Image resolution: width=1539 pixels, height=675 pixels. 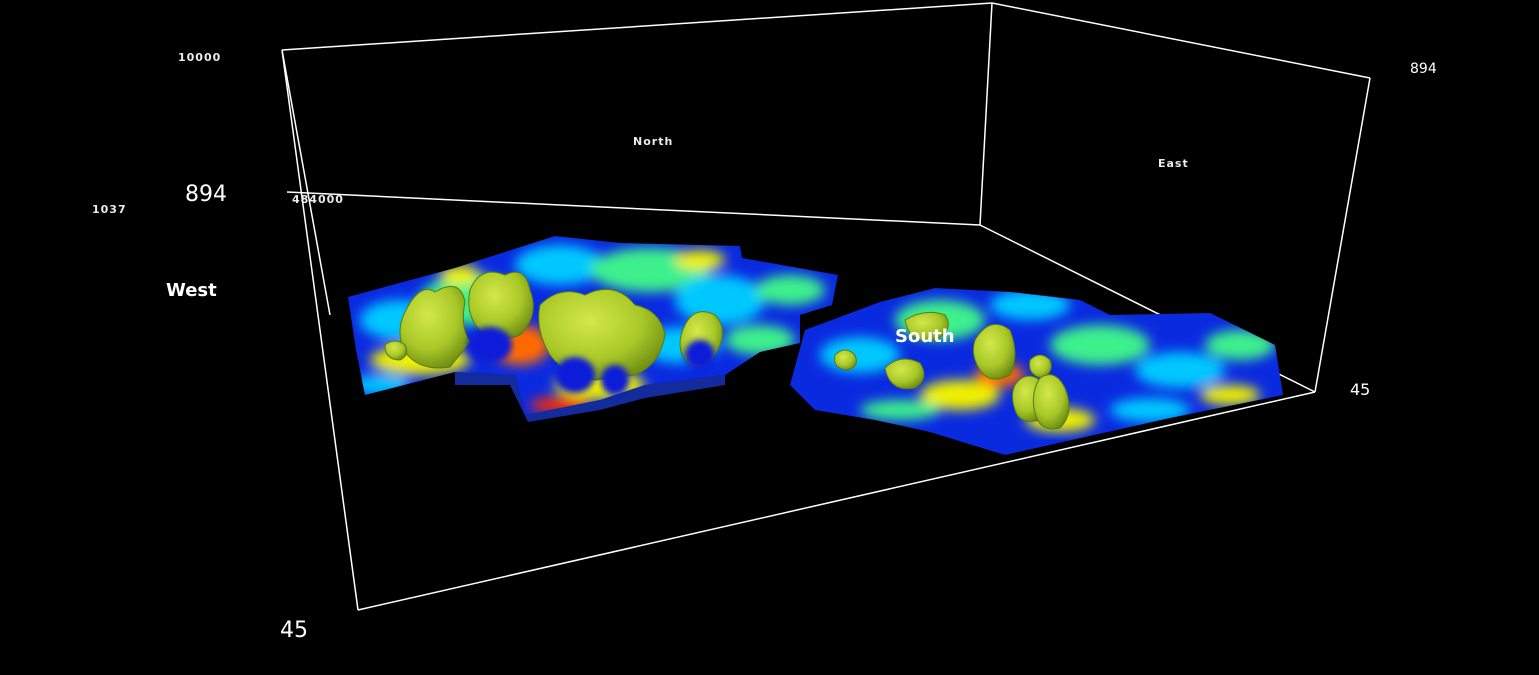 I want to click on depth-label-left: 894, so click(x=206, y=194).